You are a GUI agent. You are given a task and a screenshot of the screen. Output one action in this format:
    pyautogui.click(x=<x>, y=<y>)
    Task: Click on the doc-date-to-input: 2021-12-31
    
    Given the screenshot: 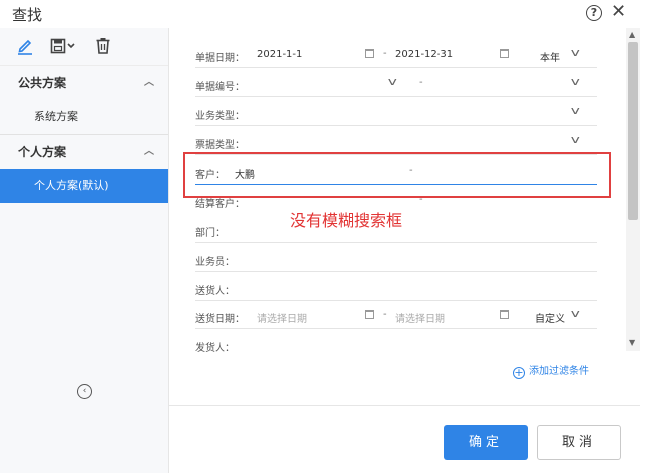 What is the action you would take?
    pyautogui.click(x=424, y=54)
    